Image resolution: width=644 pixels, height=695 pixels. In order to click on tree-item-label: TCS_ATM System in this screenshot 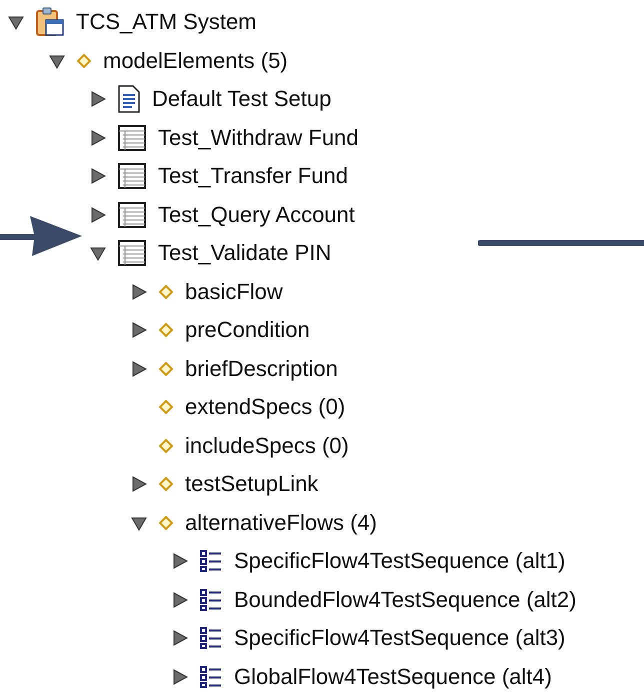, I will do `click(166, 22)`.